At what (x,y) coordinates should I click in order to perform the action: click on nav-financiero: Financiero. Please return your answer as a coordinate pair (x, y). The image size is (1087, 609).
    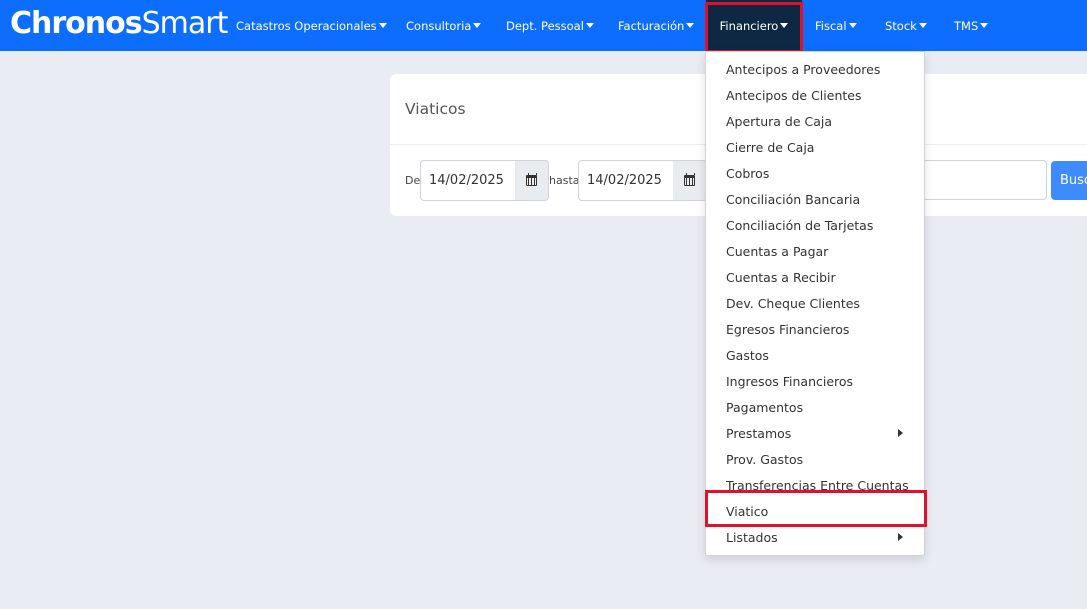
    Looking at the image, I should click on (754, 25).